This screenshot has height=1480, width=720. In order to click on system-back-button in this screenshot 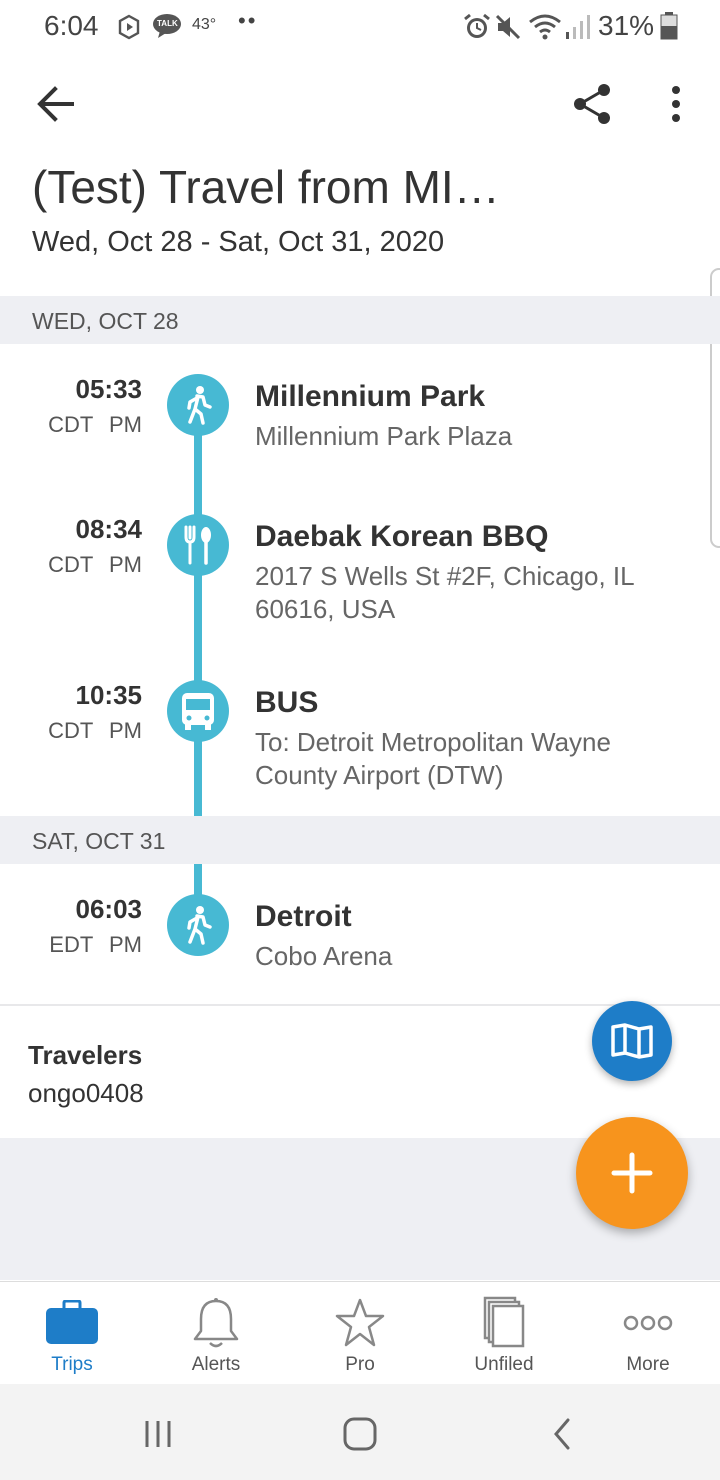, I will do `click(562, 1434)`.